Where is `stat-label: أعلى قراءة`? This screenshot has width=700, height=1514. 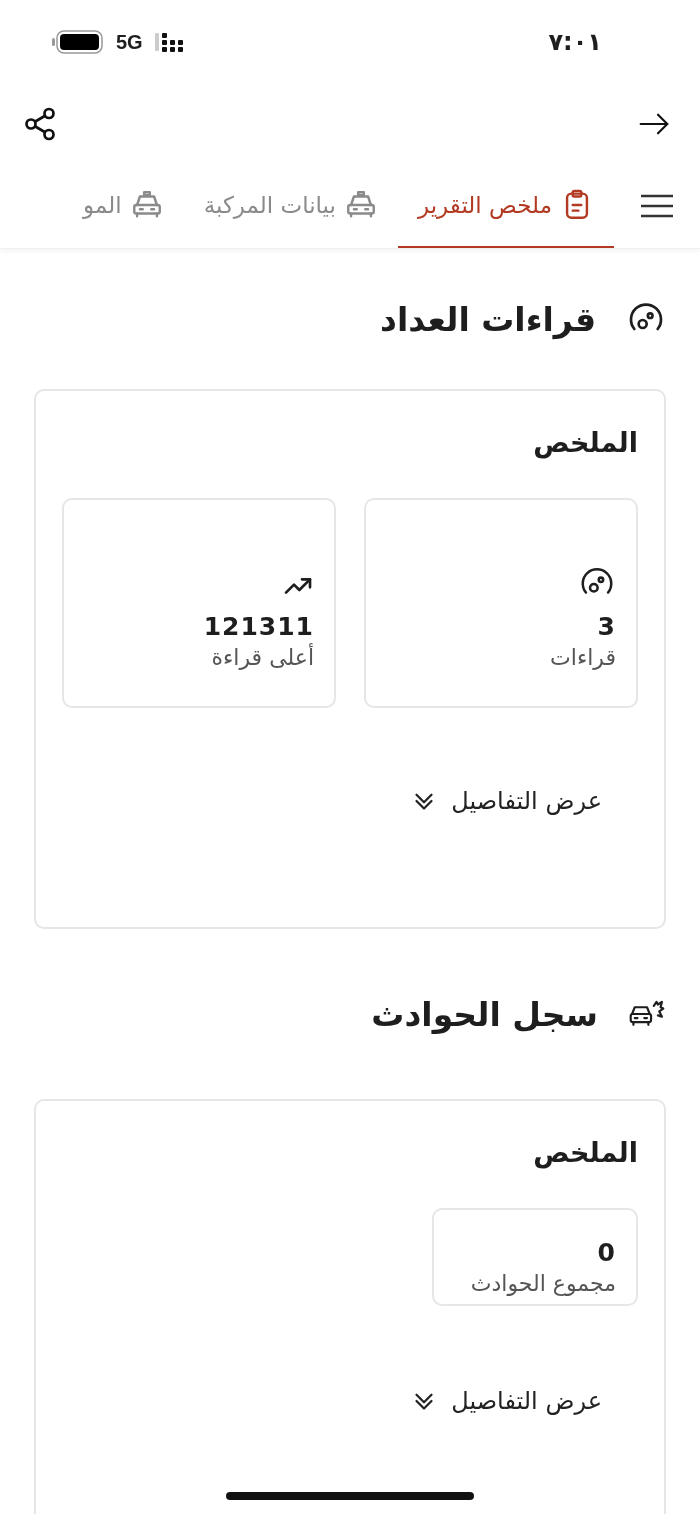 stat-label: أعلى قراءة is located at coordinates (262, 657).